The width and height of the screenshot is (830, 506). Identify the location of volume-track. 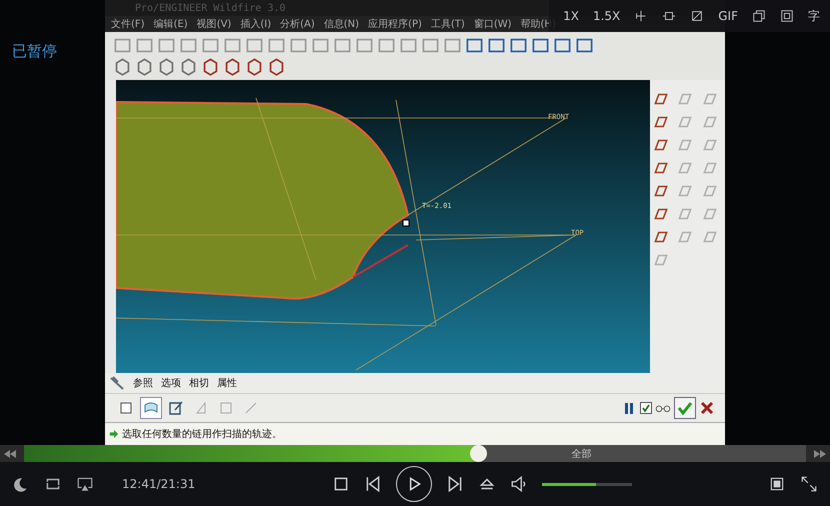
(587, 484).